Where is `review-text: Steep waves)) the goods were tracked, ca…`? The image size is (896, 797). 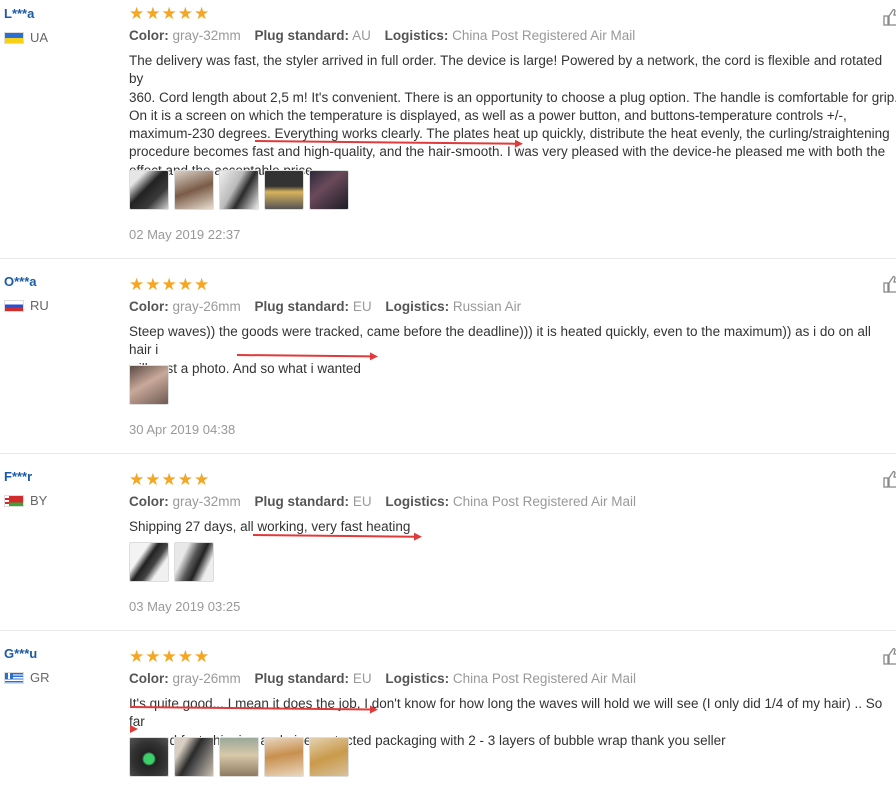
review-text: Steep waves)) the goods were tracked, ca… is located at coordinates (500, 350).